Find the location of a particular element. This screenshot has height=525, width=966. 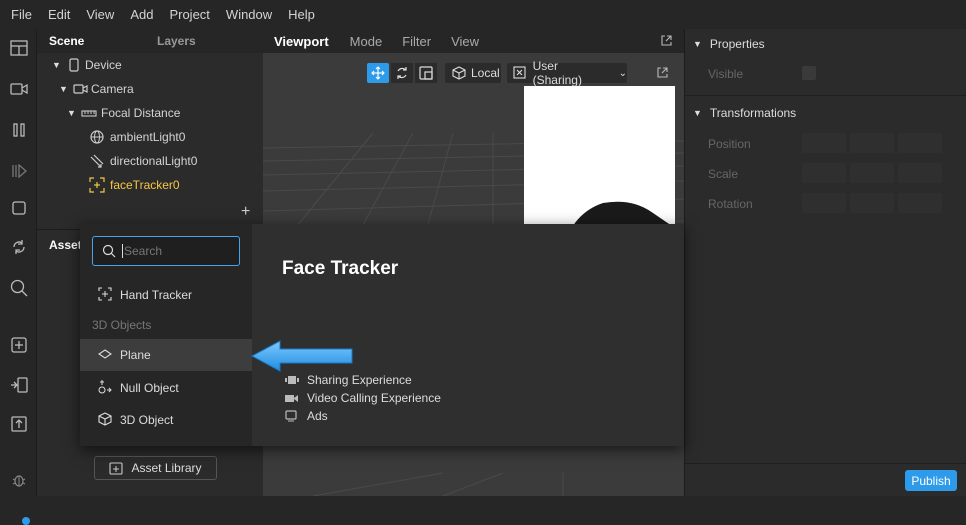

menu-edit: Edit is located at coordinates (59, 14).